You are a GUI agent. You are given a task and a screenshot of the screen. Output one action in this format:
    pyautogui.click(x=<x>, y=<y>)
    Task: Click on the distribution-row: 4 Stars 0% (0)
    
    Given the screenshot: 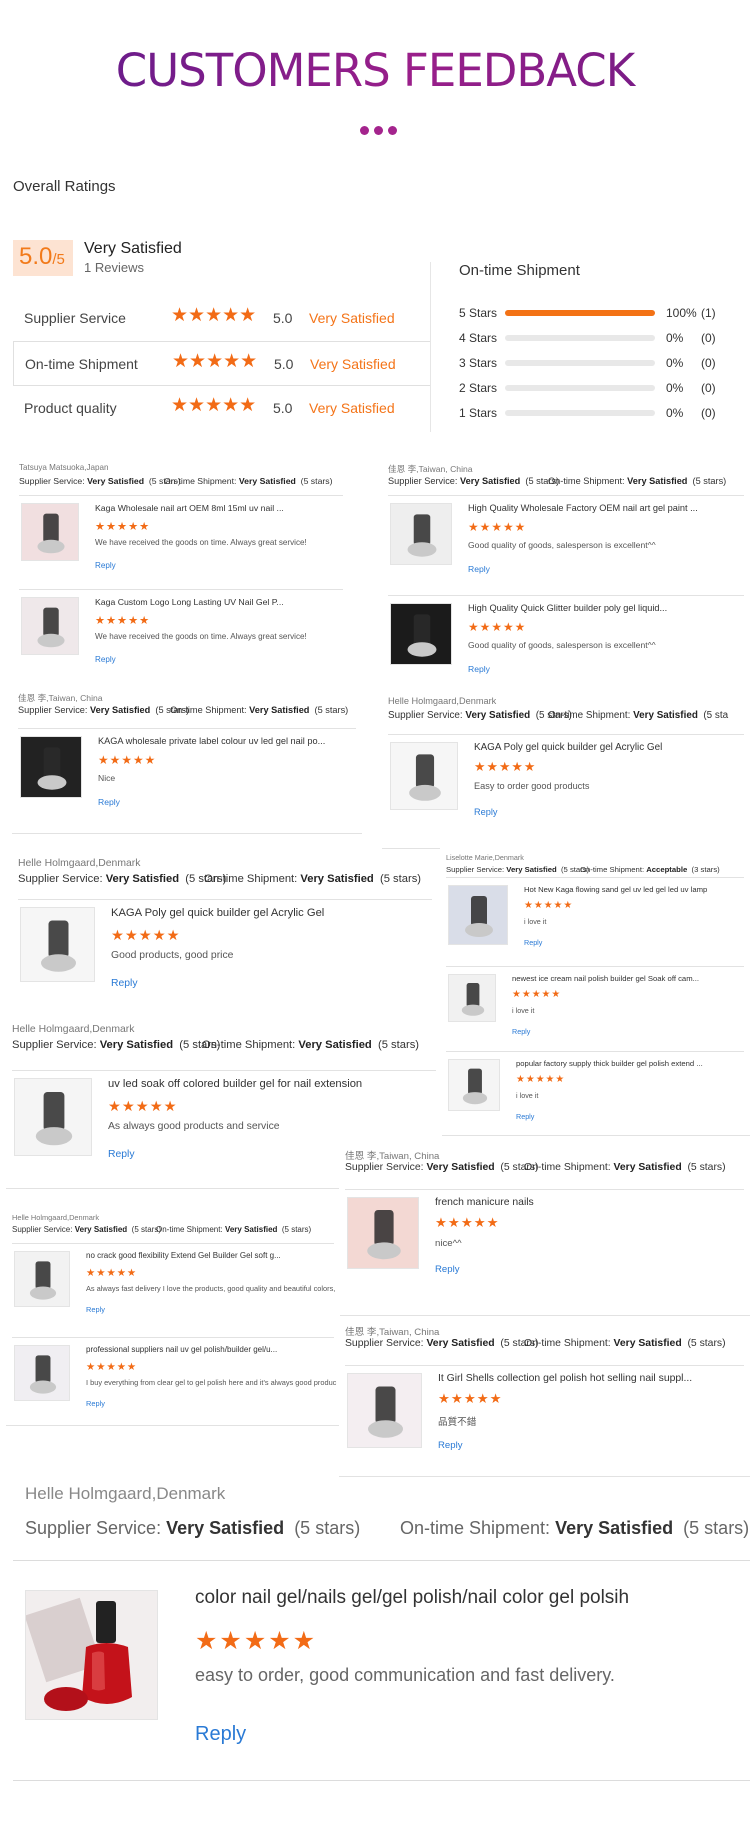 What is the action you would take?
    pyautogui.click(x=587, y=338)
    